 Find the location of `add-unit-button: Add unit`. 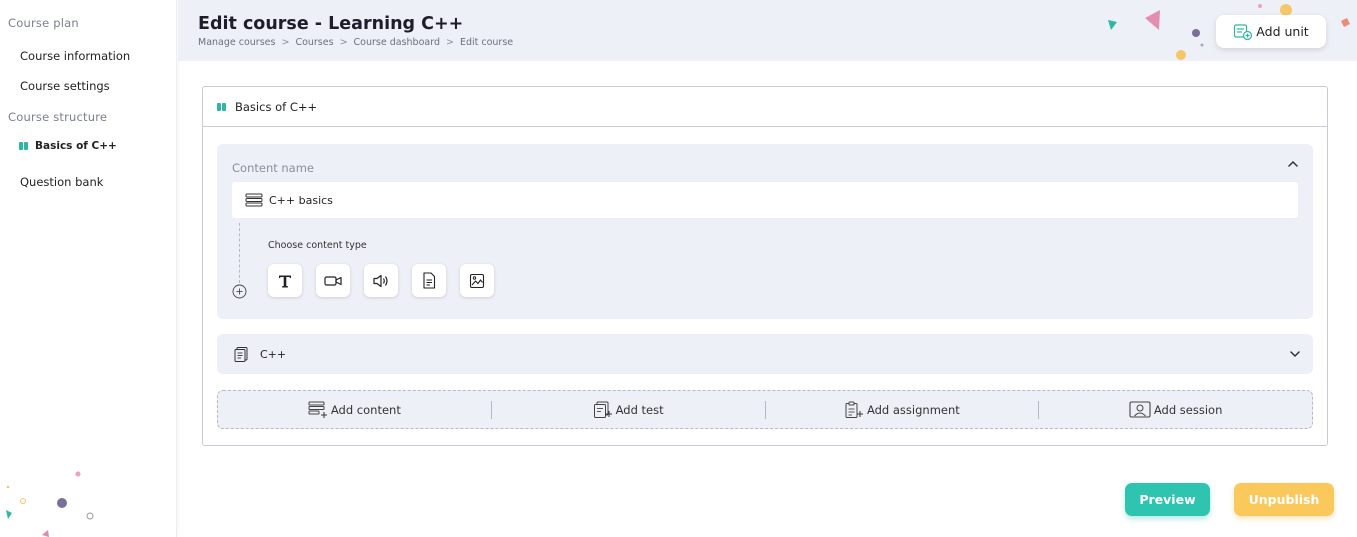

add-unit-button: Add unit is located at coordinates (1271, 31).